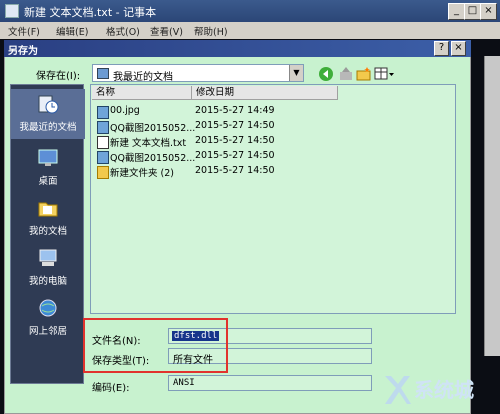 This screenshot has height=414, width=500. Describe the element at coordinates (111, 388) in the screenshot. I see `encoding-label: 编码(E):` at that location.